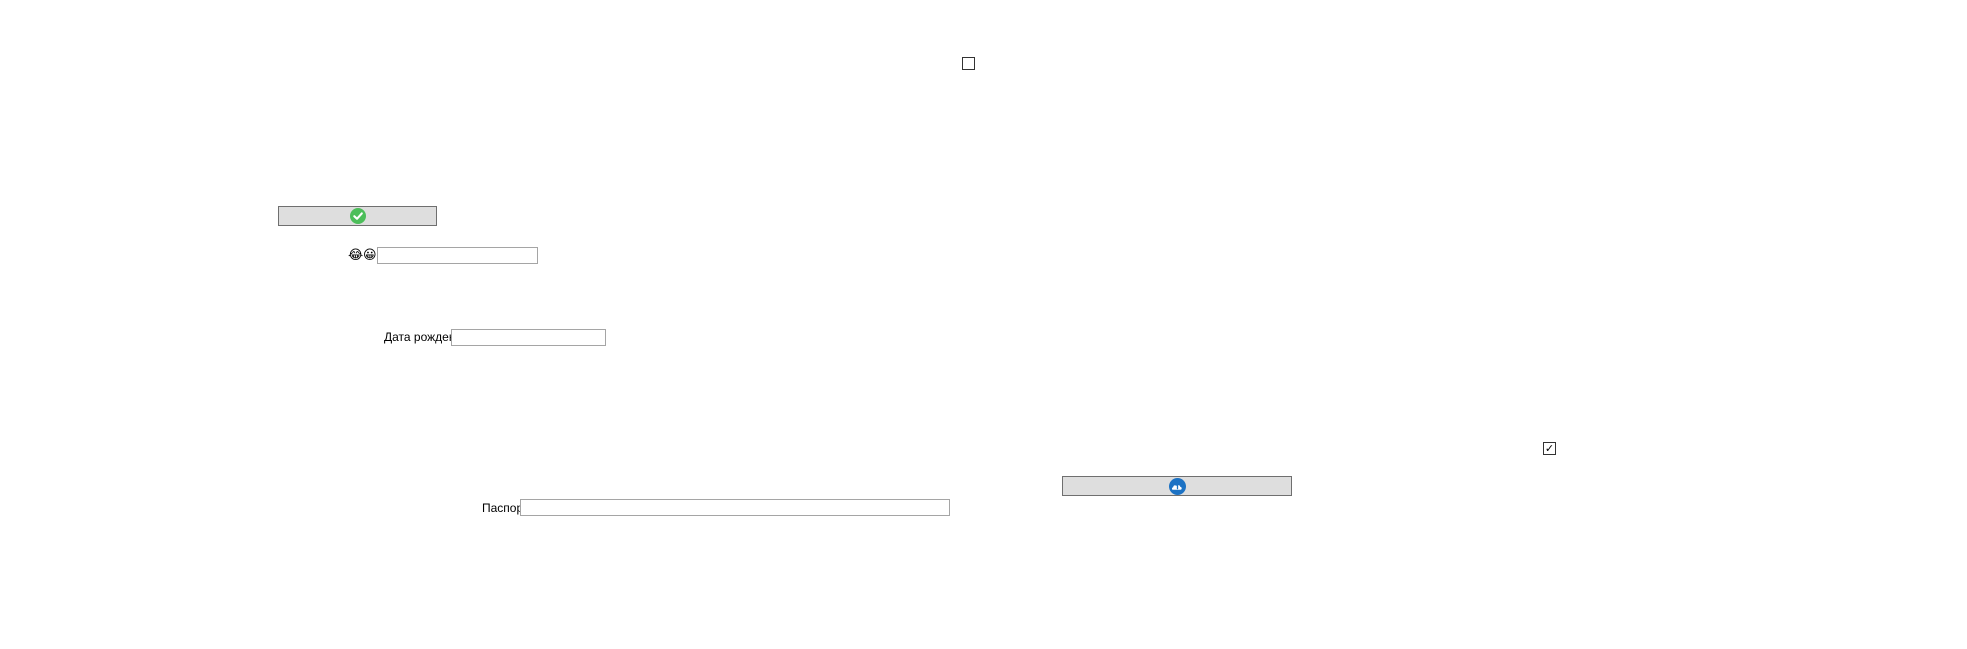 This screenshot has width=1967, height=649. I want to click on confirm-button, so click(357, 216).